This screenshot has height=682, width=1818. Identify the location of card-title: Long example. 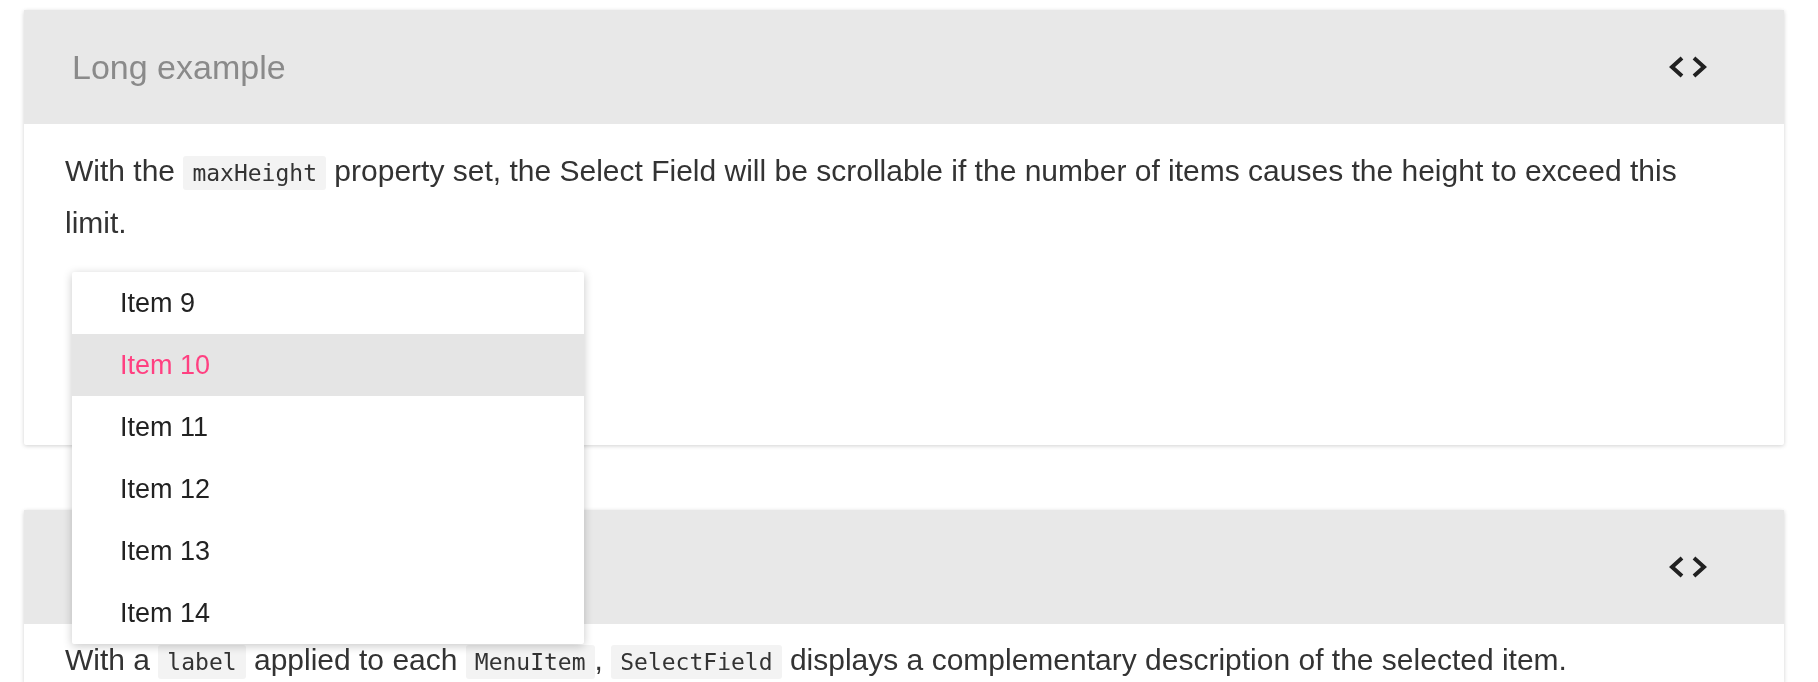
(179, 67).